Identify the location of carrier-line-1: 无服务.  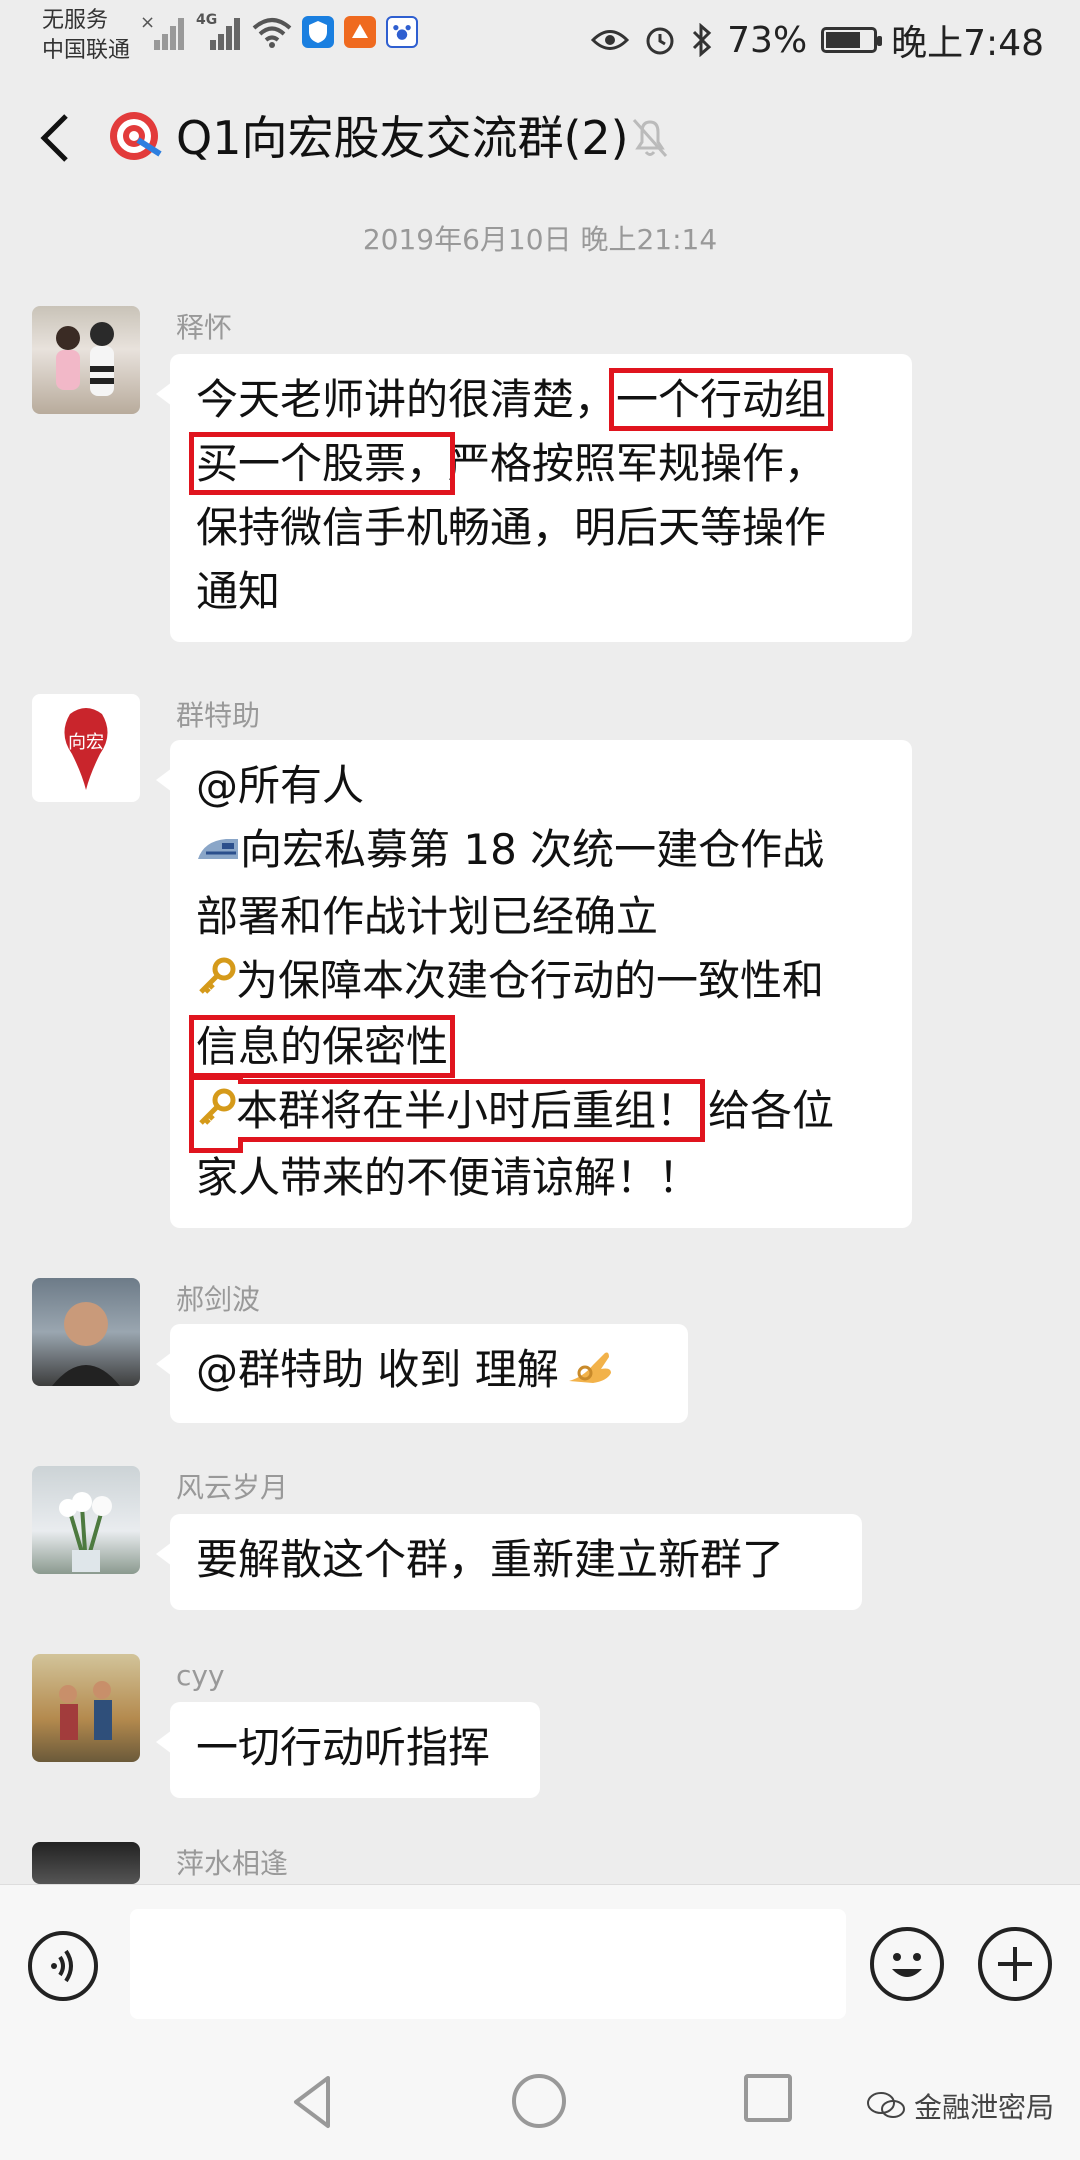
(75, 20).